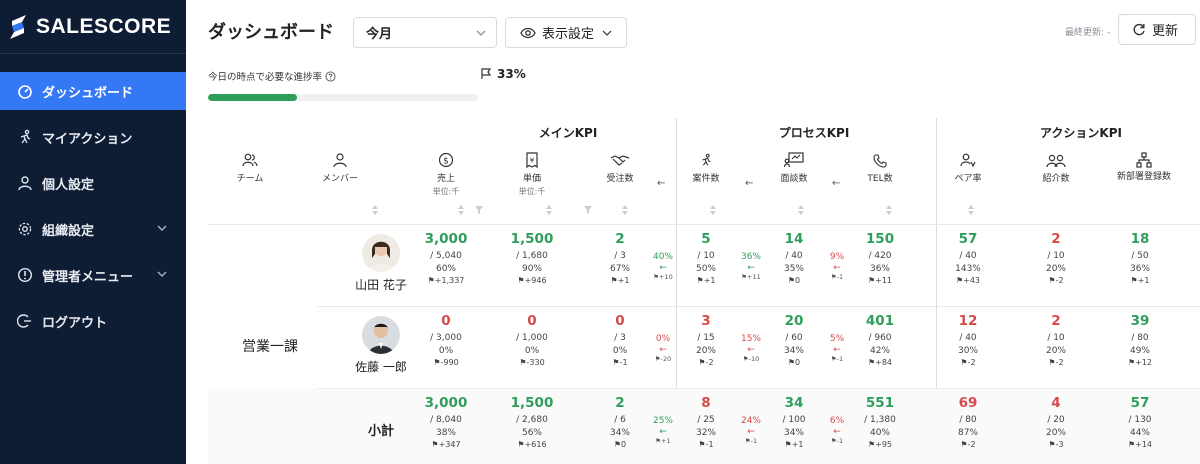 Image resolution: width=1200 pixels, height=464 pixels. What do you see at coordinates (532, 258) in the screenshot?
I see `kpi-cell-unit-price: 1,500 / 1,680 90% ⚑+946` at bounding box center [532, 258].